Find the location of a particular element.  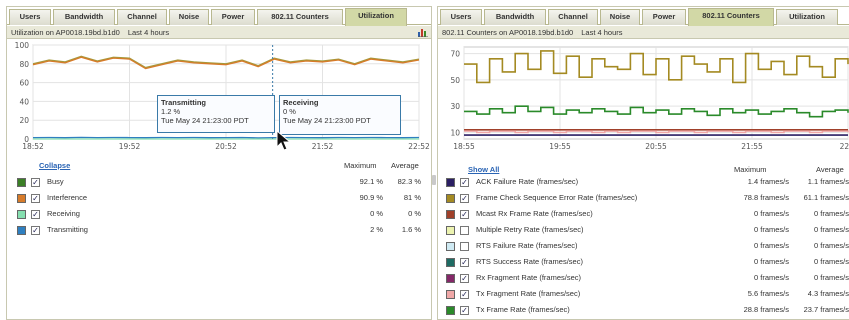

series-max: 2 % is located at coordinates (376, 229).